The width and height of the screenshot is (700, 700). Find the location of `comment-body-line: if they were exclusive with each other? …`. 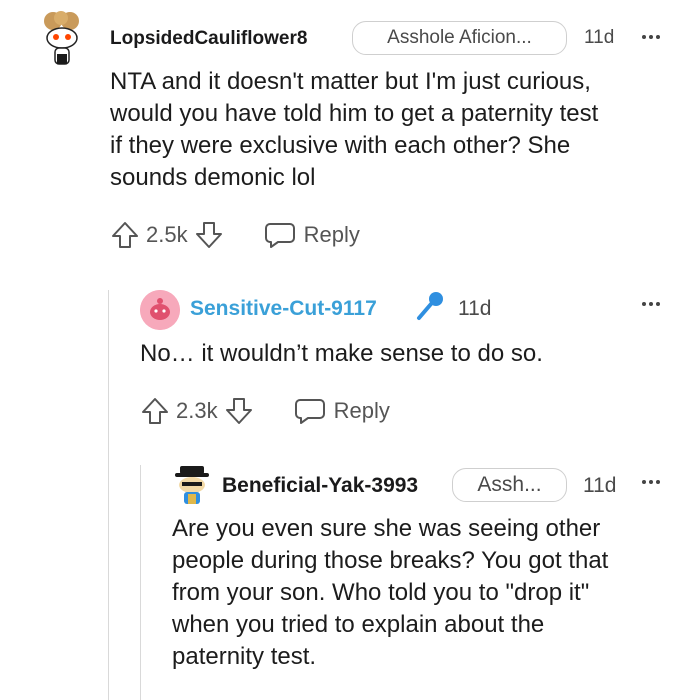

comment-body-line: if they were exclusive with each other? … is located at coordinates (340, 145).